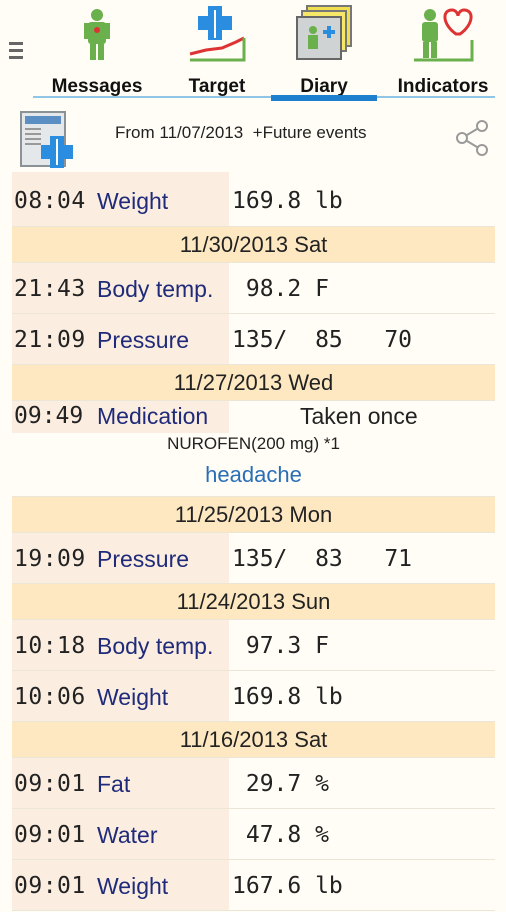 This screenshot has height=912, width=506. Describe the element at coordinates (443, 86) in the screenshot. I see `tab-indicators-label: Indicators` at that location.